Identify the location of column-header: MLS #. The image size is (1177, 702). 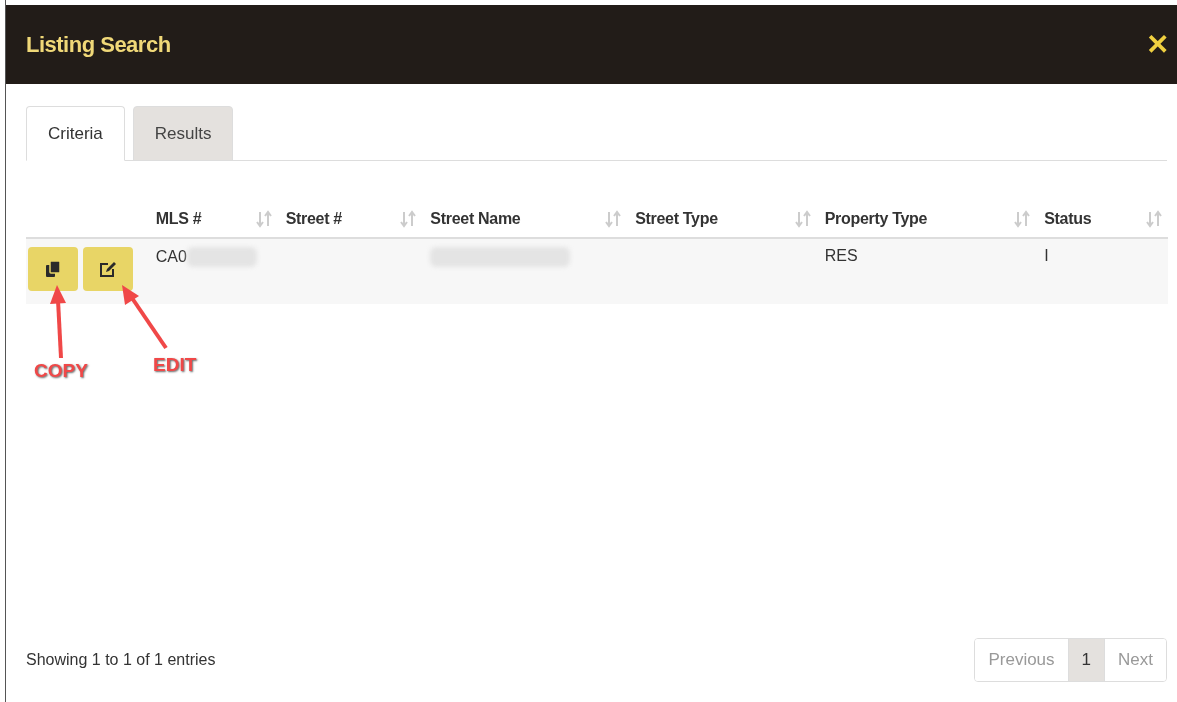
(178, 219).